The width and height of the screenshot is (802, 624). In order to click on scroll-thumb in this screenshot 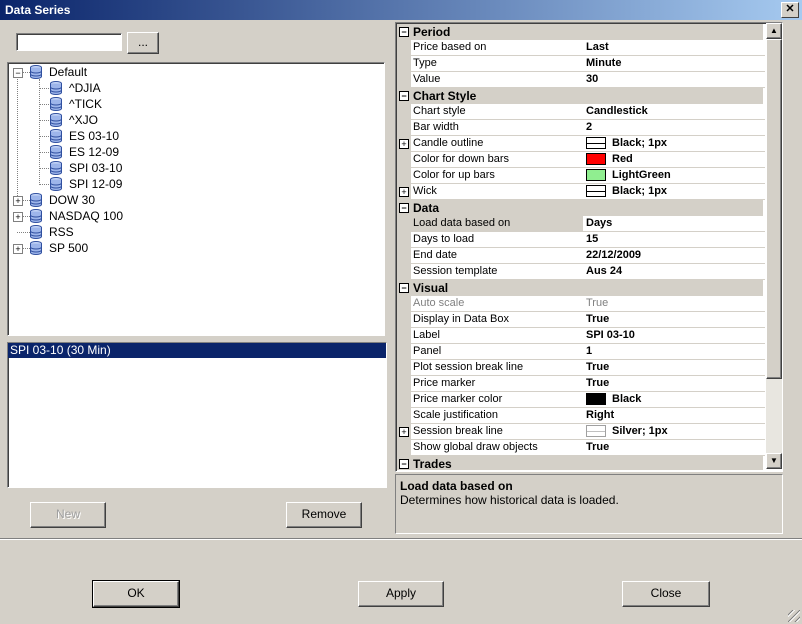, I will do `click(774, 209)`.